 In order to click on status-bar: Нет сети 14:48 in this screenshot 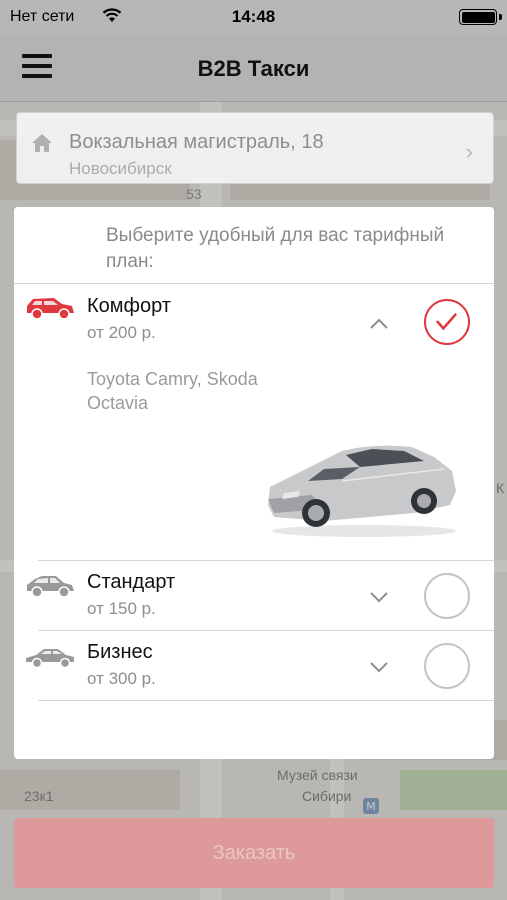, I will do `click(253, 17)`.